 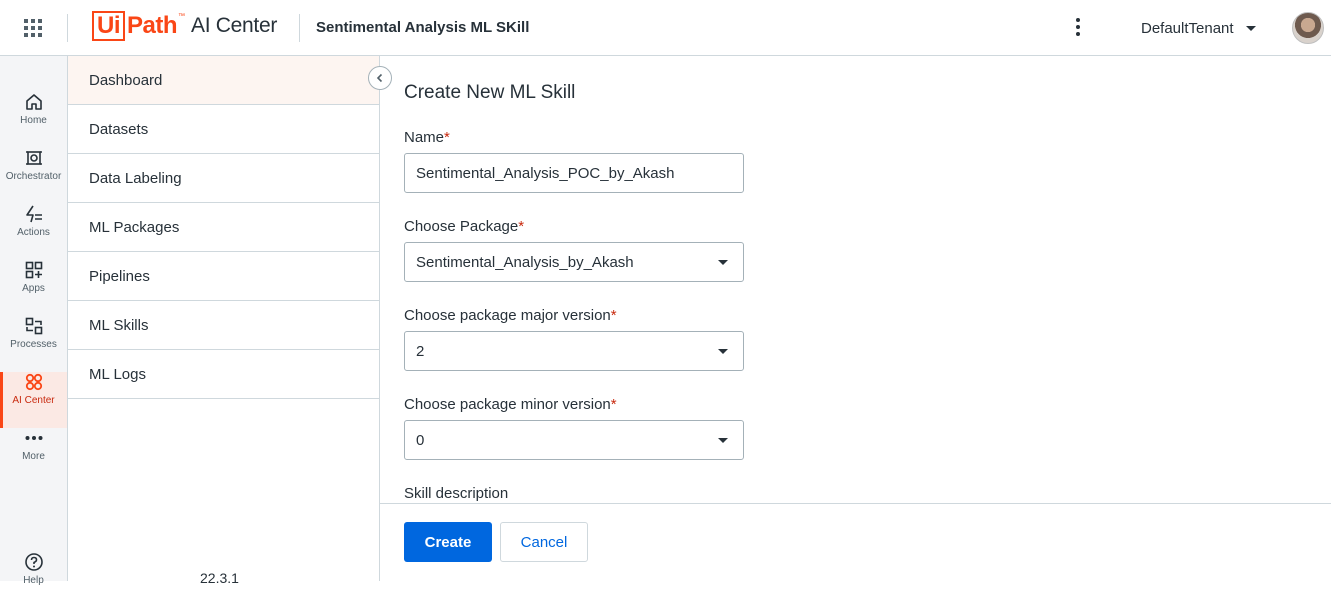 I want to click on logo-ui-mark: Ui, so click(x=108, y=26).